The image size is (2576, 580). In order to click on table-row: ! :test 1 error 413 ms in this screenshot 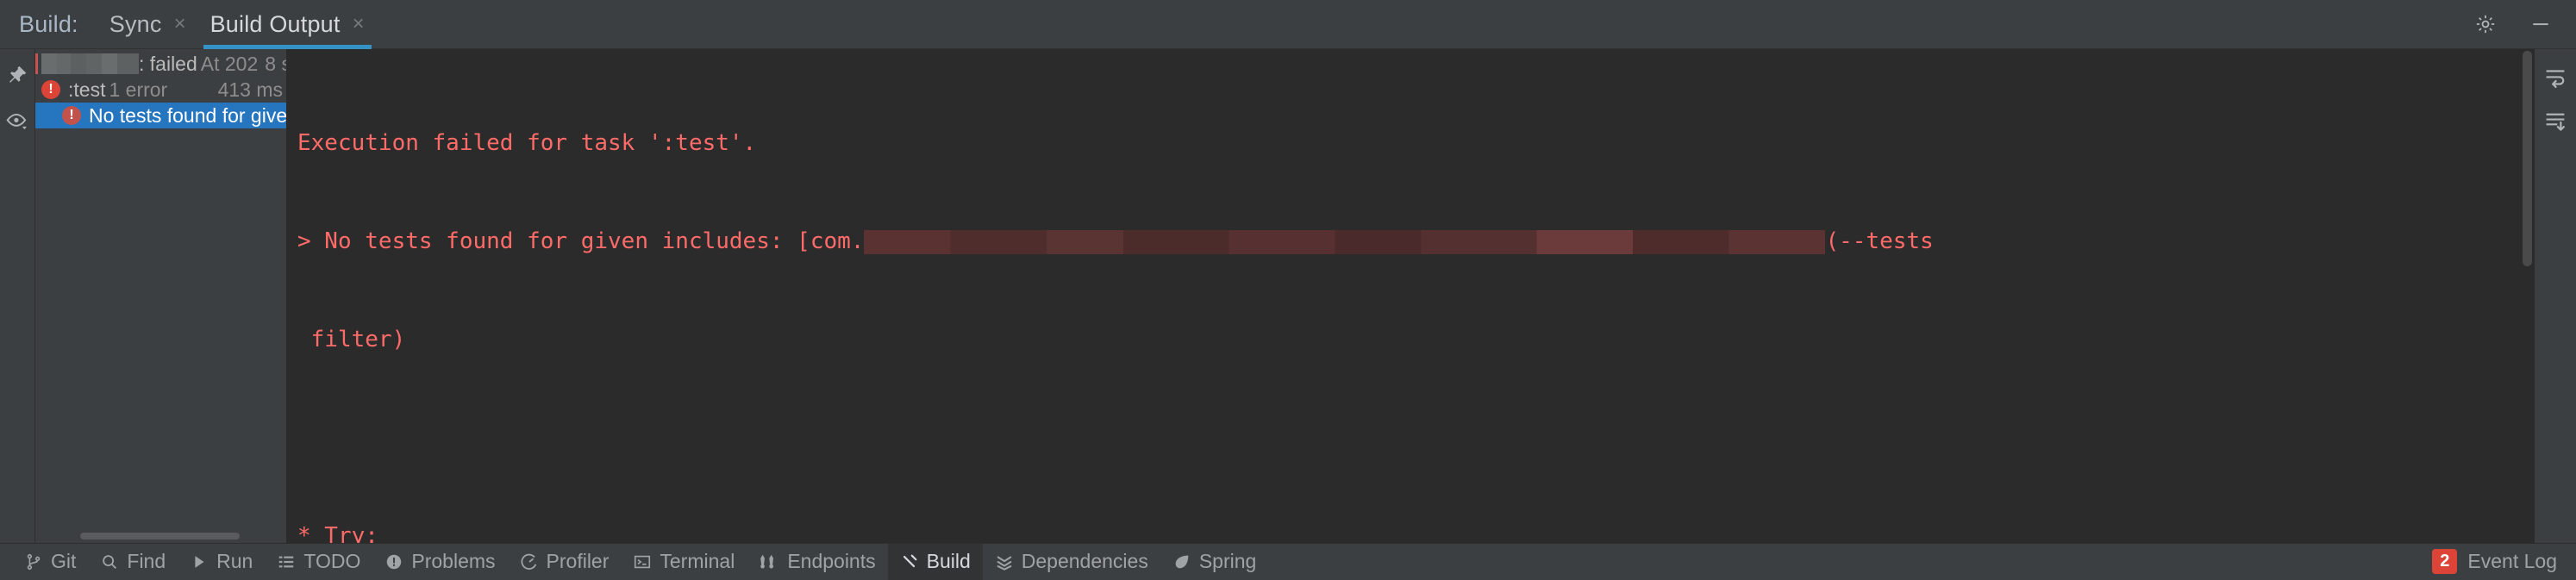, I will do `click(160, 90)`.